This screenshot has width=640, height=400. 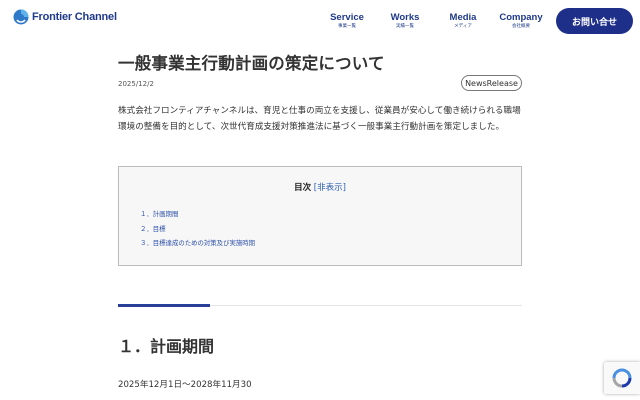 What do you see at coordinates (521, 17) in the screenshot?
I see `nav-item-company-label: Company` at bounding box center [521, 17].